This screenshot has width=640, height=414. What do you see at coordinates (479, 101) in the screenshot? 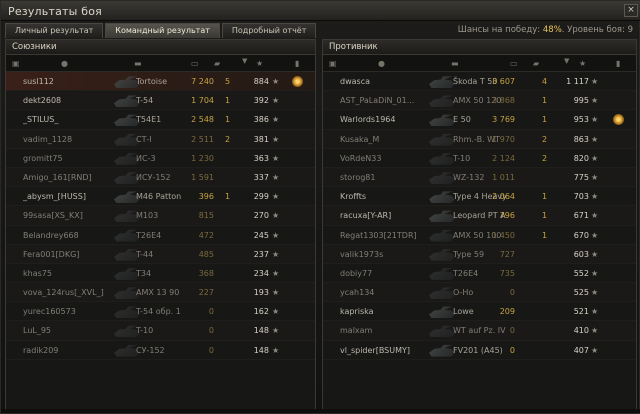
I see `player-row: AST_PaLaDiN_01... AMX 50 120 3 868 1 995 ★` at bounding box center [479, 101].